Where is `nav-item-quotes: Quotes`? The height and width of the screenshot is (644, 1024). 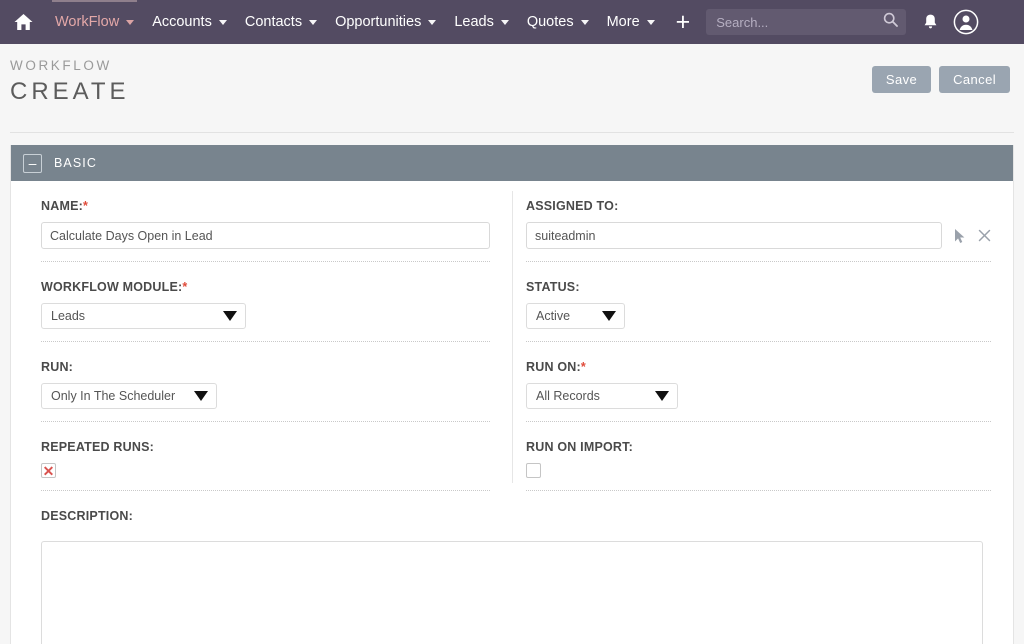 nav-item-quotes: Quotes is located at coordinates (558, 22).